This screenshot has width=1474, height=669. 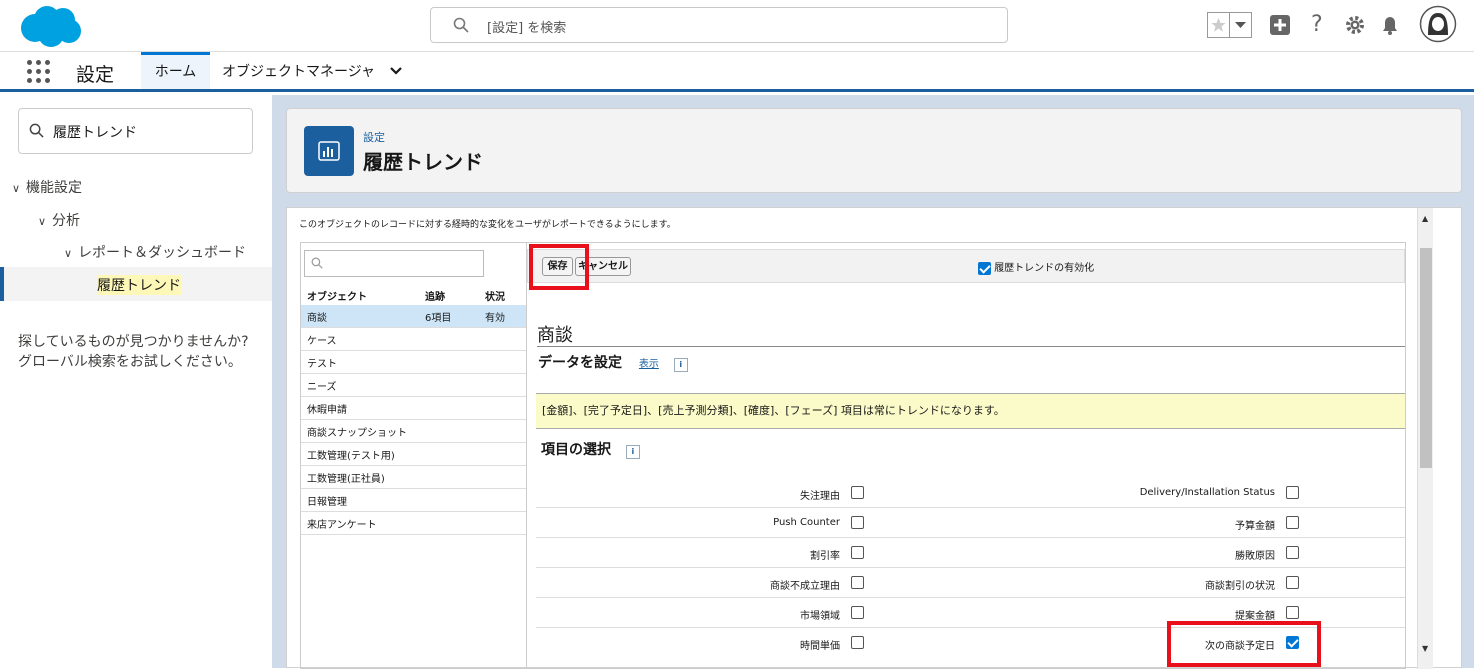 I want to click on field-label: 提案金額, so click(x=1255, y=616).